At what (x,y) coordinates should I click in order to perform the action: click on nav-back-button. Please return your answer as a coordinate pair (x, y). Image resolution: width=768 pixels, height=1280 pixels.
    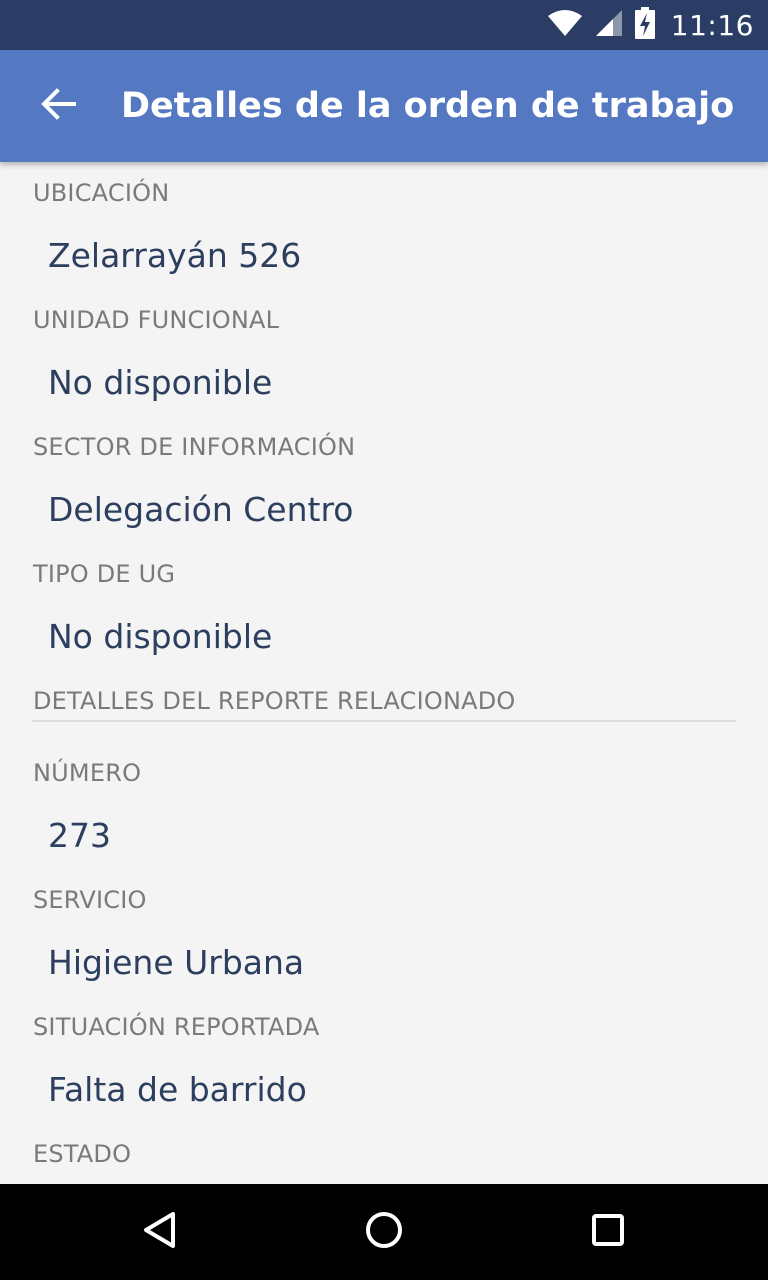
    Looking at the image, I should click on (160, 1232).